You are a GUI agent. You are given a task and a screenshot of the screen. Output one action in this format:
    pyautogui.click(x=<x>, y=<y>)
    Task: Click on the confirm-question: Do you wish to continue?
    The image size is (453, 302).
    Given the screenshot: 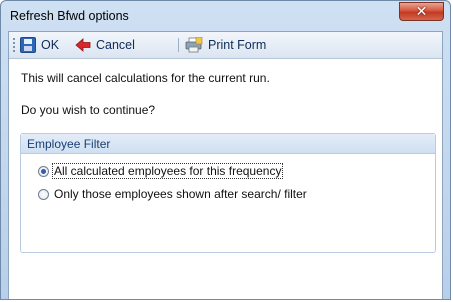 What is the action you would take?
    pyautogui.click(x=88, y=110)
    